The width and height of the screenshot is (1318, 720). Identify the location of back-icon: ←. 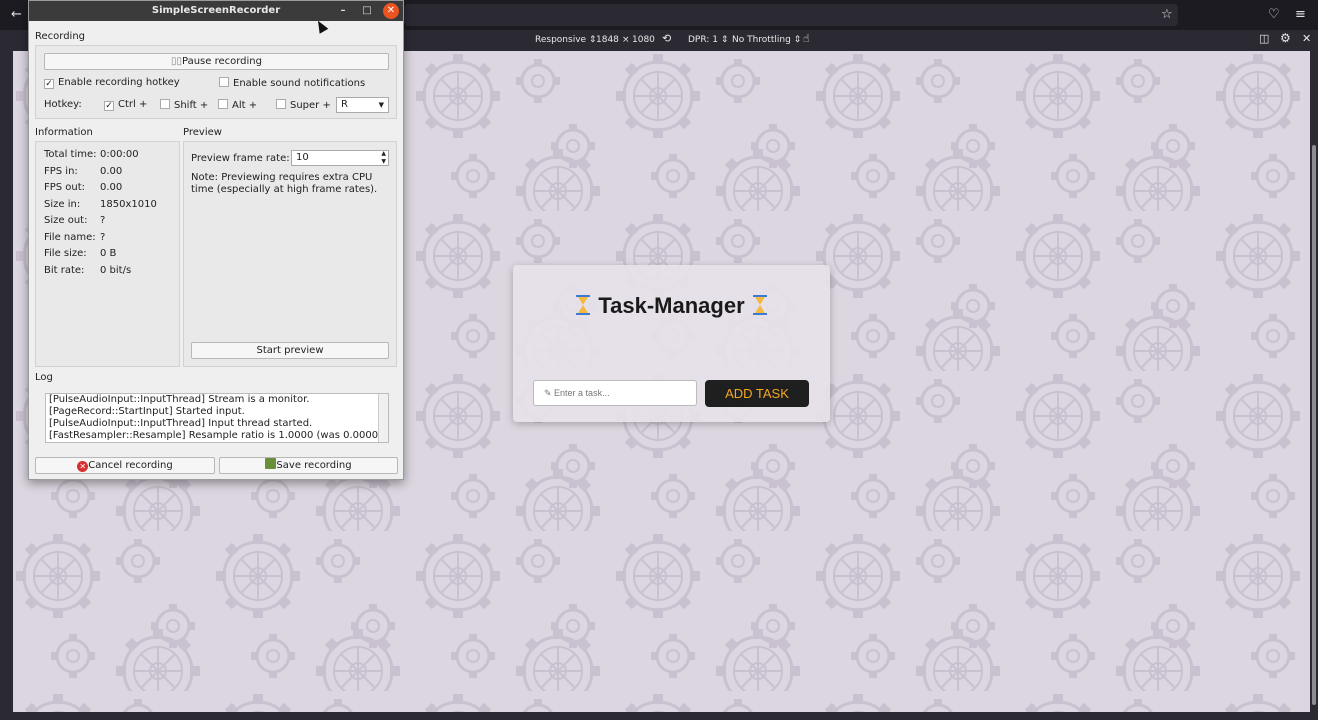
(16, 15).